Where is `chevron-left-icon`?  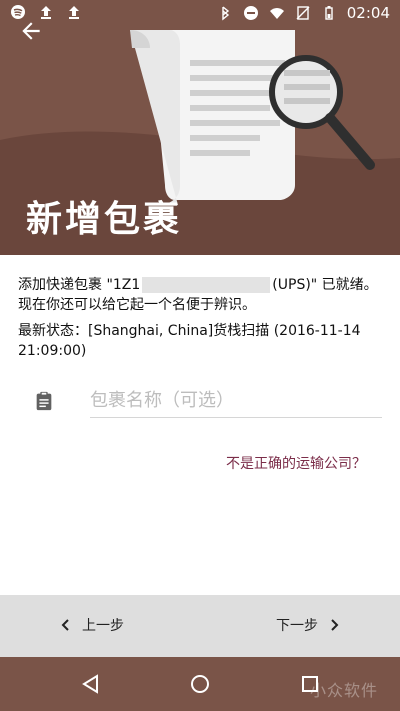
chevron-left-icon is located at coordinates (65, 625).